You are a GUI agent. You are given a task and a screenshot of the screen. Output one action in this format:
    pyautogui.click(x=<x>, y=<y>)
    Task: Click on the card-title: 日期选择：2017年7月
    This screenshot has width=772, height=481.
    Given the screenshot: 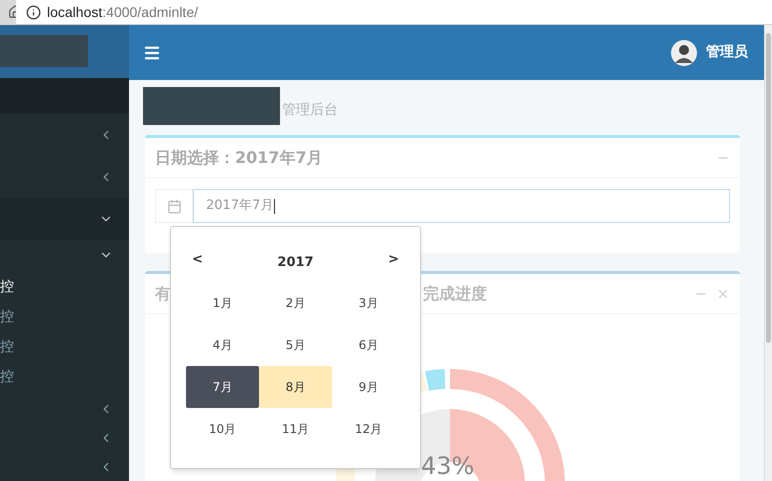 What is the action you would take?
    pyautogui.click(x=239, y=157)
    